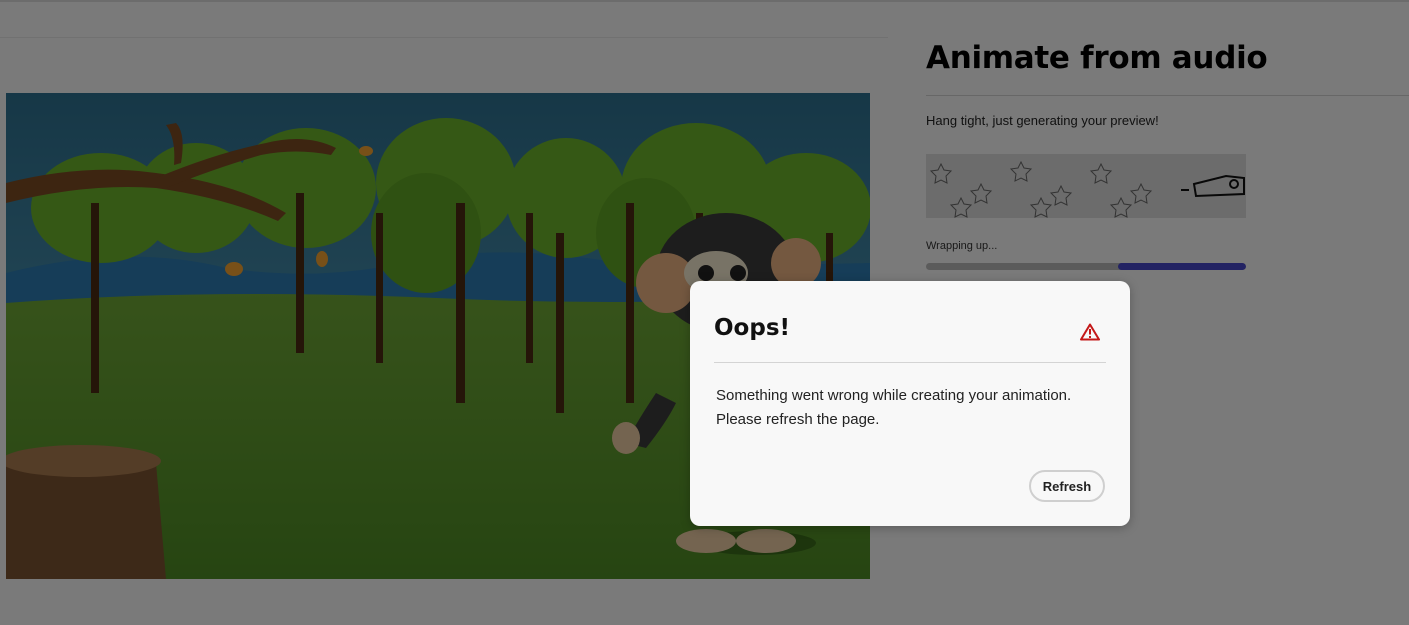 This screenshot has height=625, width=1409. I want to click on dialog-title: Oops!, so click(752, 328).